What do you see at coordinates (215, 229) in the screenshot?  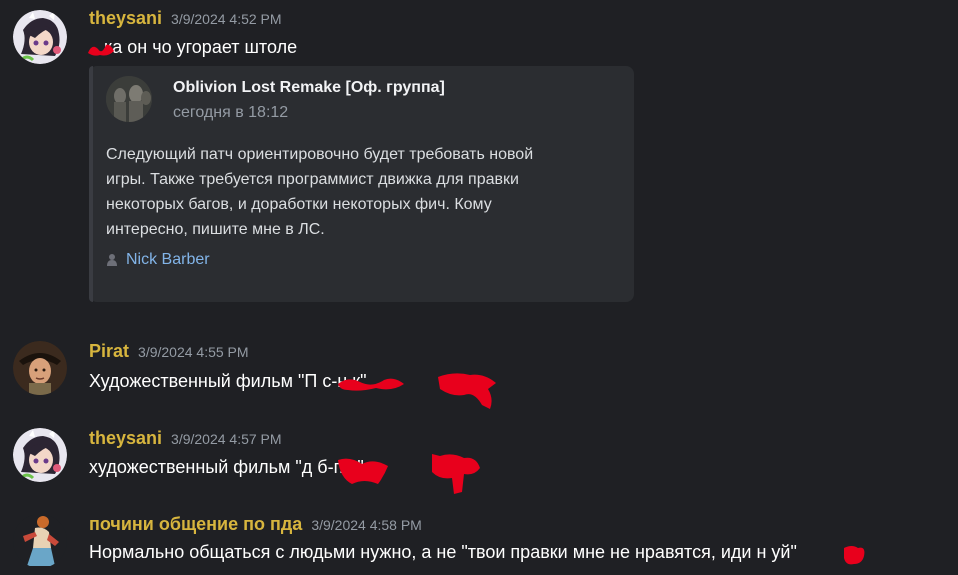 I see `embed-description-line: интересно, пишите мне в ЛС.` at bounding box center [215, 229].